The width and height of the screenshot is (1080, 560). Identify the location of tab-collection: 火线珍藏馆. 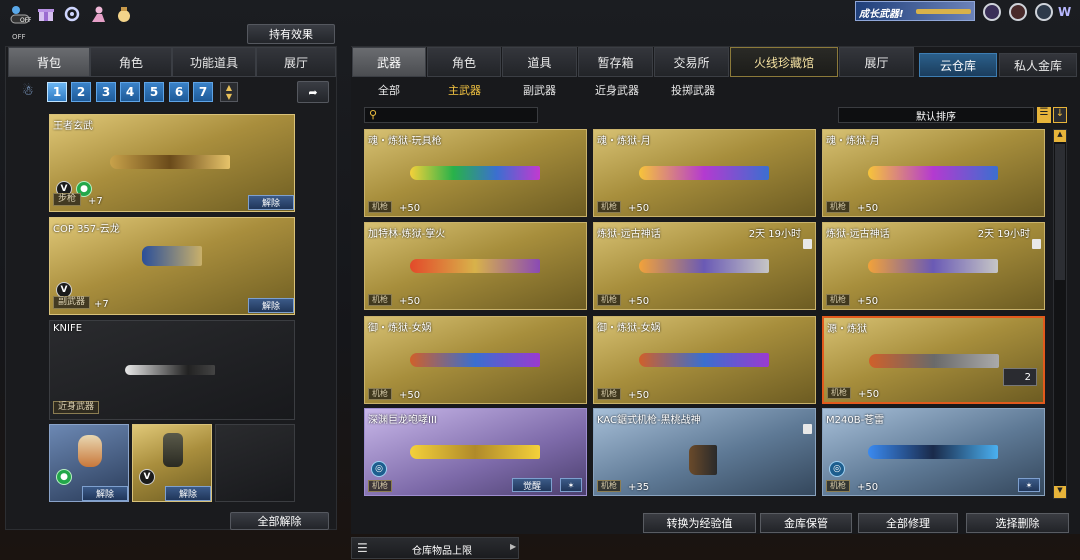
(784, 62).